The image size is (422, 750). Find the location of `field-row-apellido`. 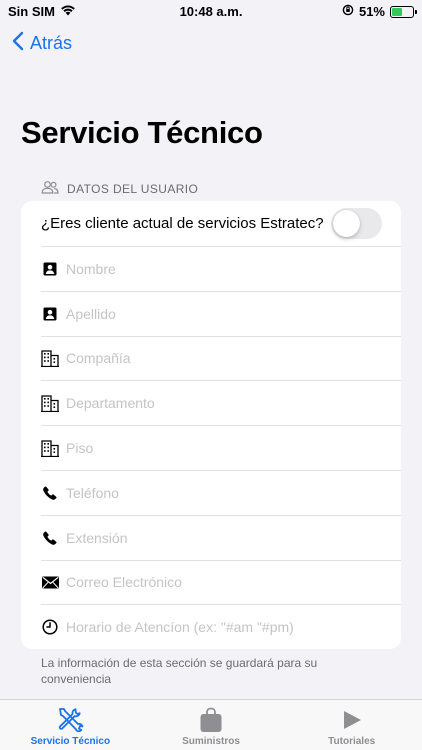

field-row-apellido is located at coordinates (221, 313).